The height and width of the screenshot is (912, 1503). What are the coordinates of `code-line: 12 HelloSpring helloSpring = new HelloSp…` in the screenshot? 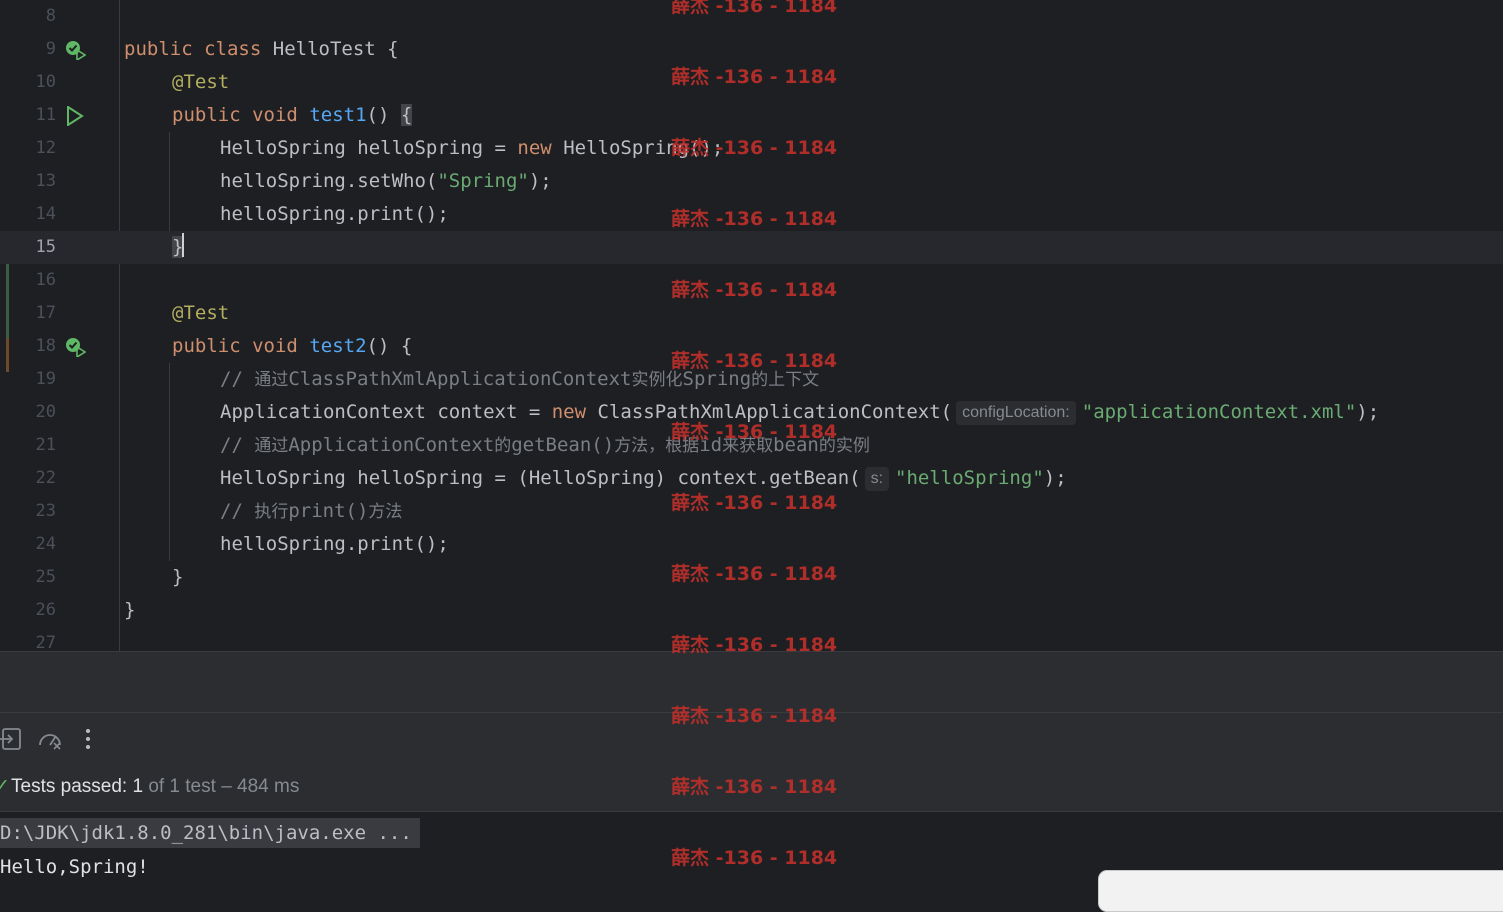 It's located at (751, 148).